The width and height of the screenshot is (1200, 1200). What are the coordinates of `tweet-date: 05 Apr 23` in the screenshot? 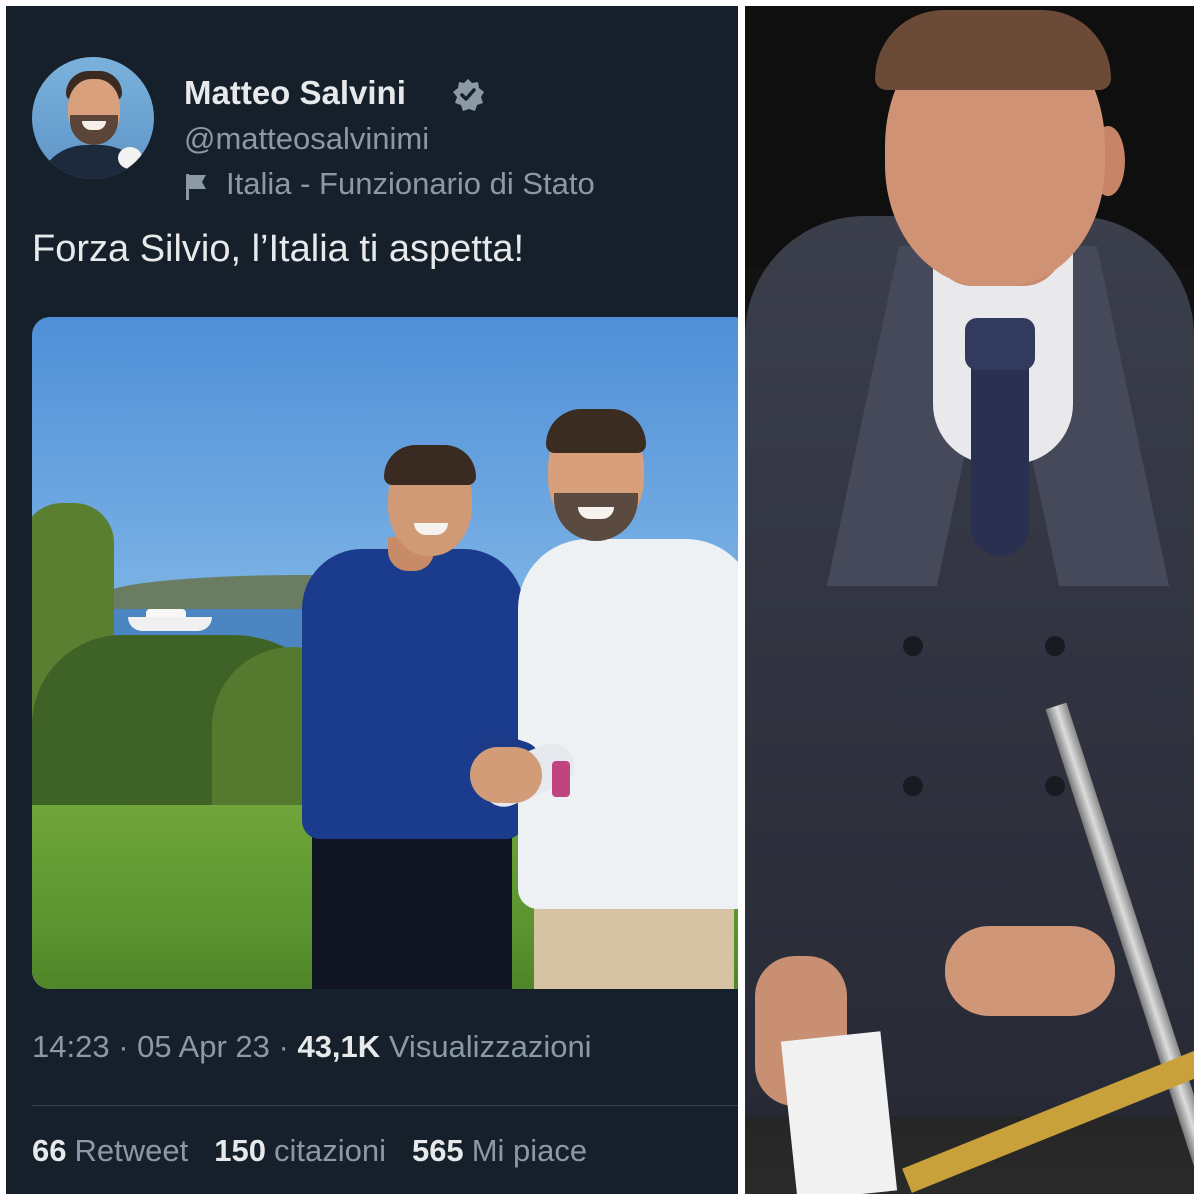 It's located at (203, 1046).